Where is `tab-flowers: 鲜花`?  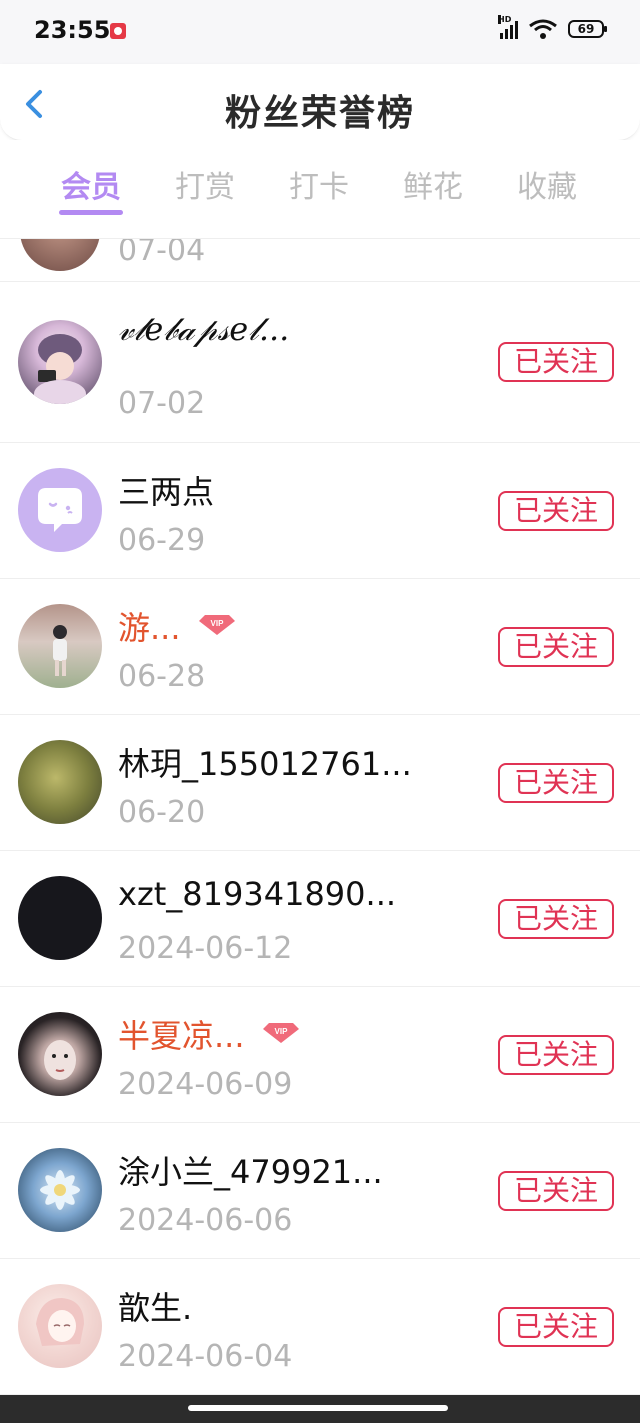 tab-flowers: 鲜花 is located at coordinates (433, 184).